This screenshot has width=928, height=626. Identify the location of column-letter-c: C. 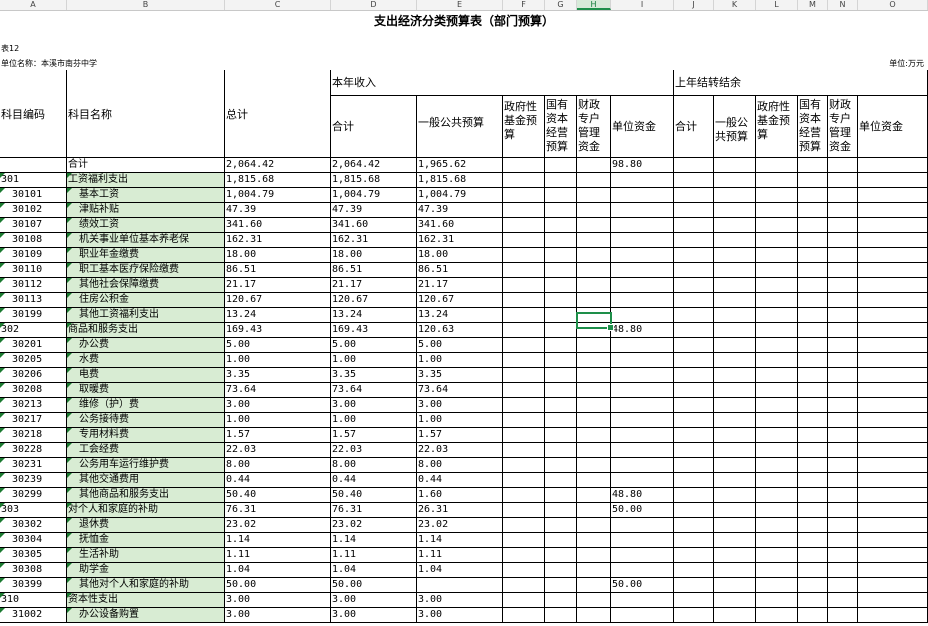
(278, 5).